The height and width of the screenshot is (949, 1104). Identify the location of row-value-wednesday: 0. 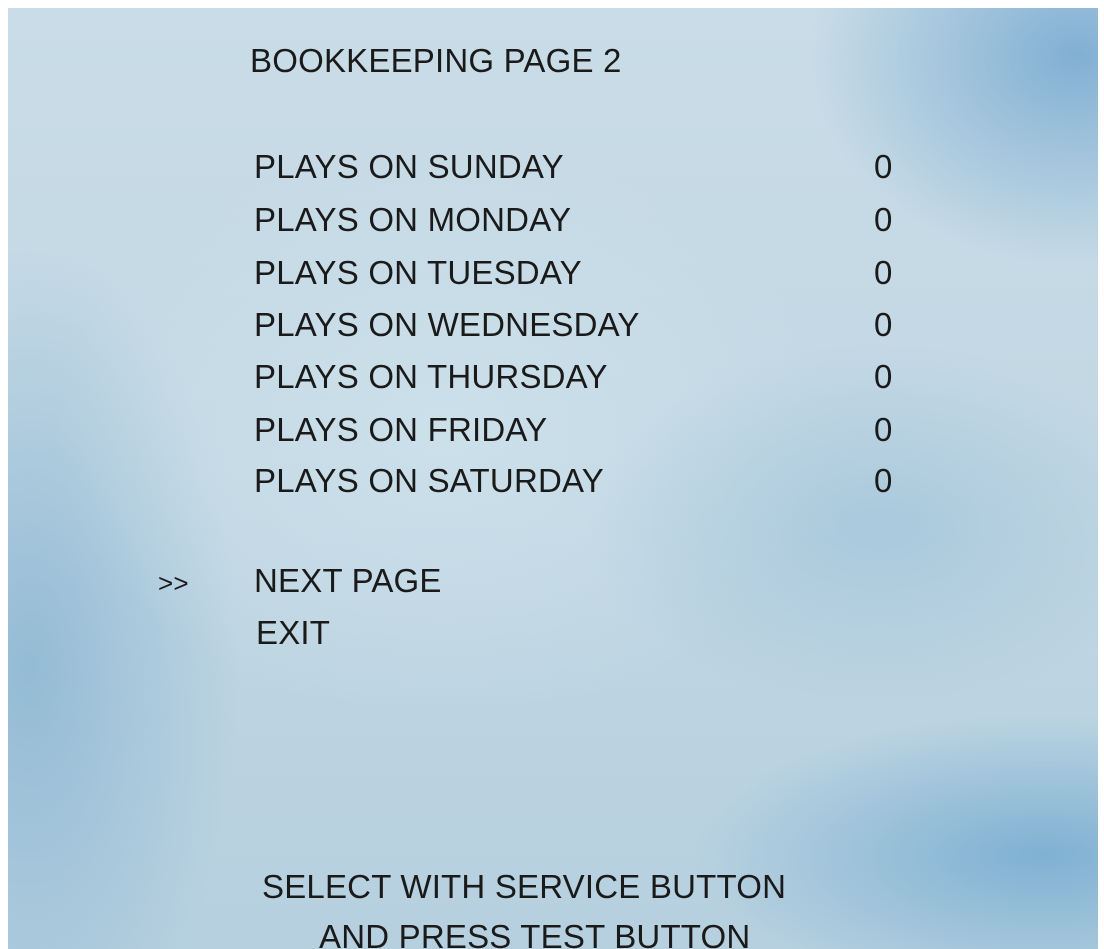
(883, 324).